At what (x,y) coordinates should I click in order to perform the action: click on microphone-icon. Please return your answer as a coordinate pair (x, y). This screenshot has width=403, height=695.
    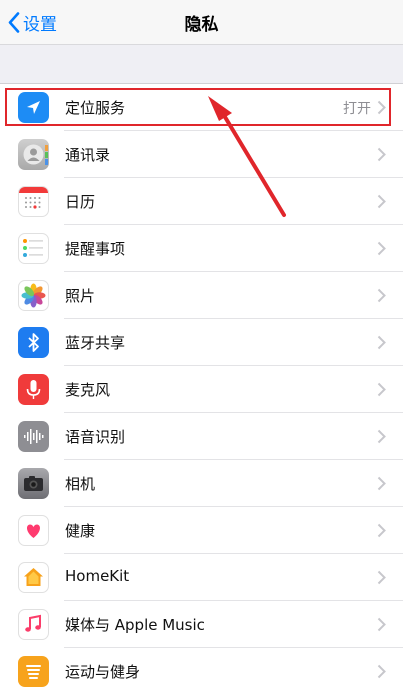
    Looking at the image, I should click on (33, 389).